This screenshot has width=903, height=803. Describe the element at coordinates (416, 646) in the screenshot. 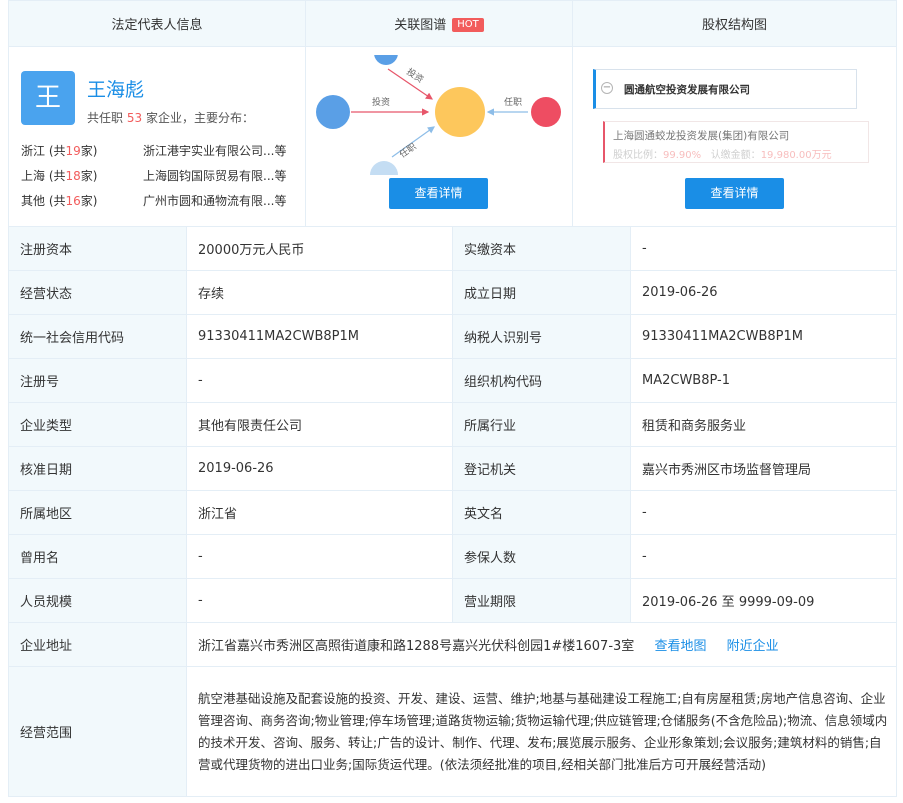

I see `address-value: 浙江省嘉兴市秀洲区高照街道康和路1288号嘉兴光伏科创园1#楼1607-3室` at that location.